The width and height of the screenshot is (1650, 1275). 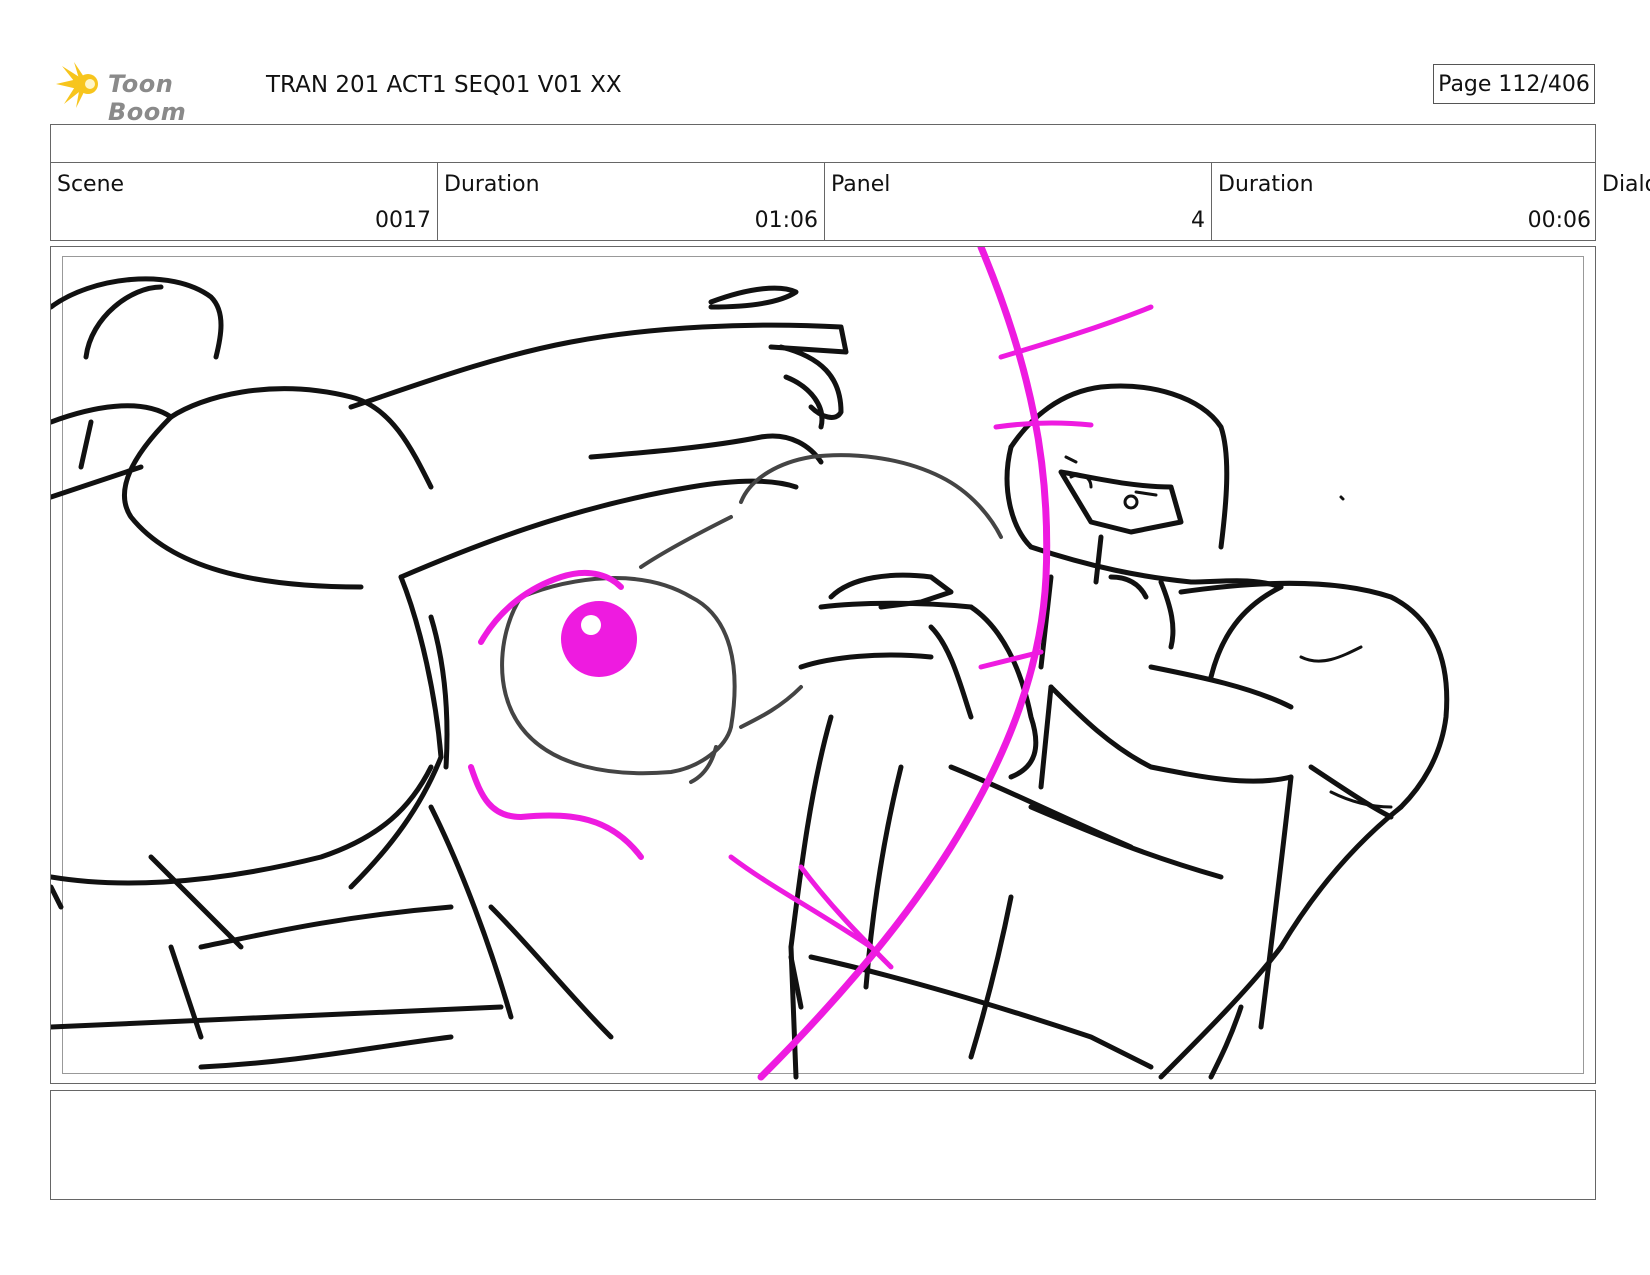 I want to click on panel-duration-value: 00:06, so click(x=1559, y=220).